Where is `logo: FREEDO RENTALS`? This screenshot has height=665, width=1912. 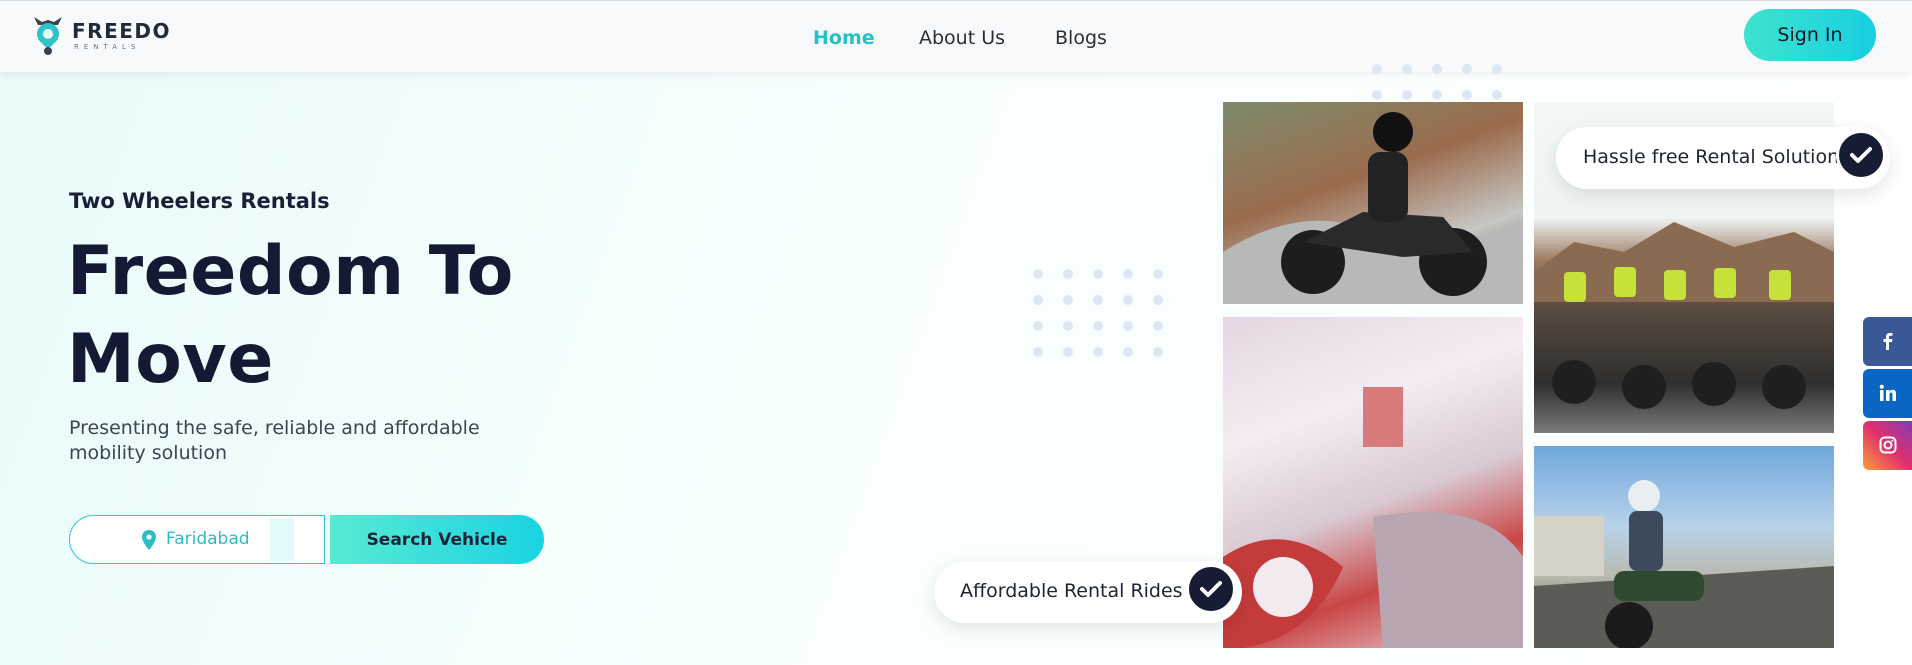 logo: FREEDO RENTALS is located at coordinates (100, 35).